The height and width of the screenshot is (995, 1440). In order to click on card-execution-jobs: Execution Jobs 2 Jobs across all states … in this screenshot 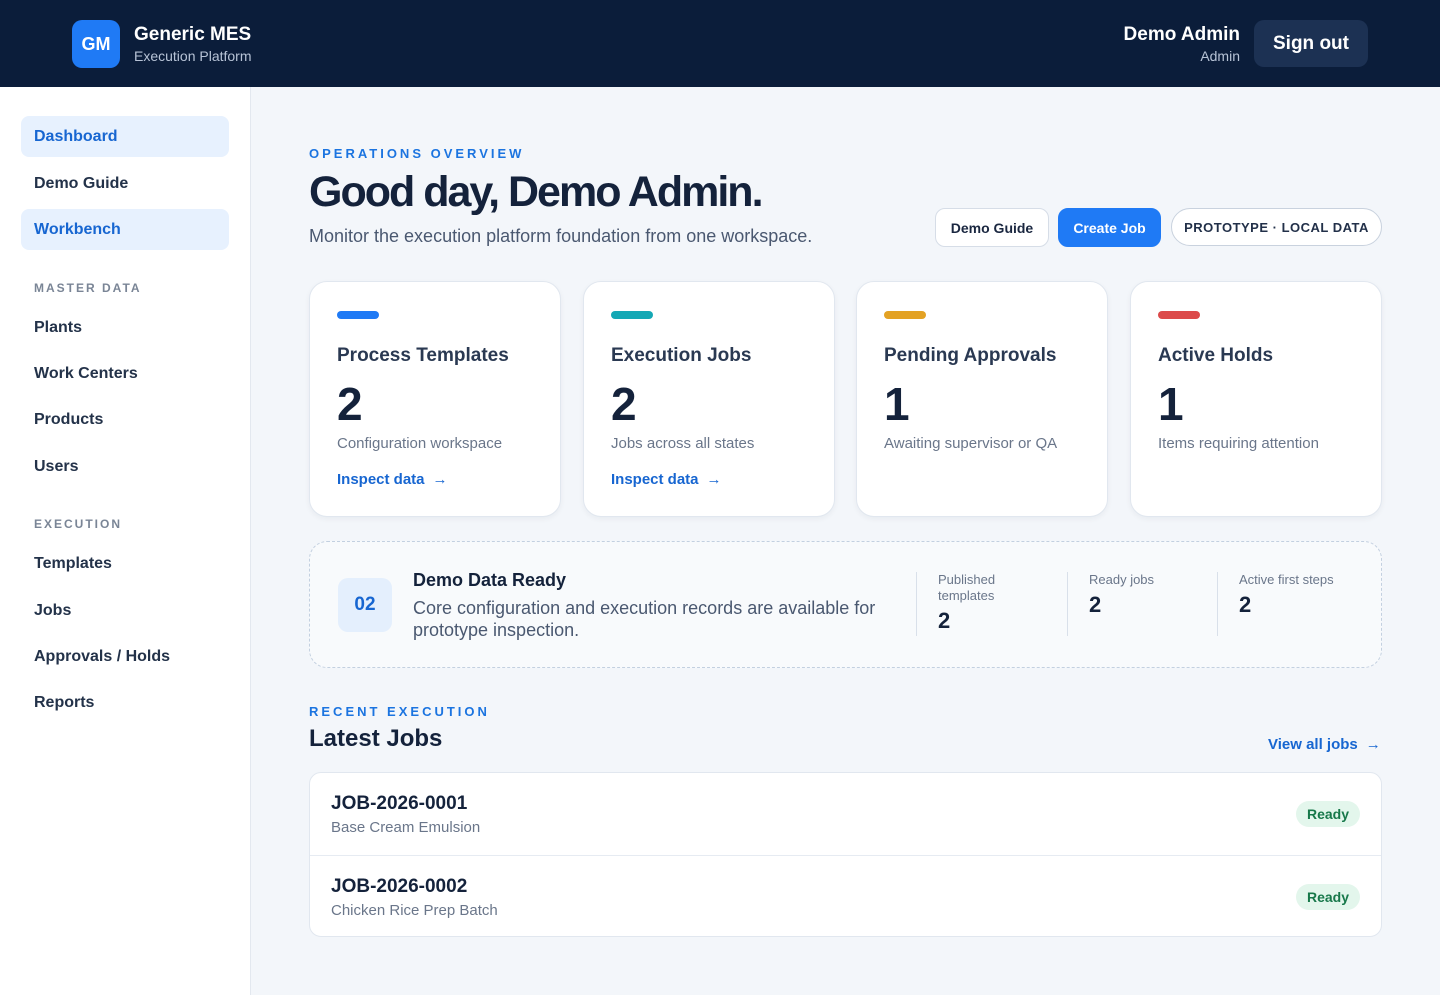, I will do `click(709, 399)`.